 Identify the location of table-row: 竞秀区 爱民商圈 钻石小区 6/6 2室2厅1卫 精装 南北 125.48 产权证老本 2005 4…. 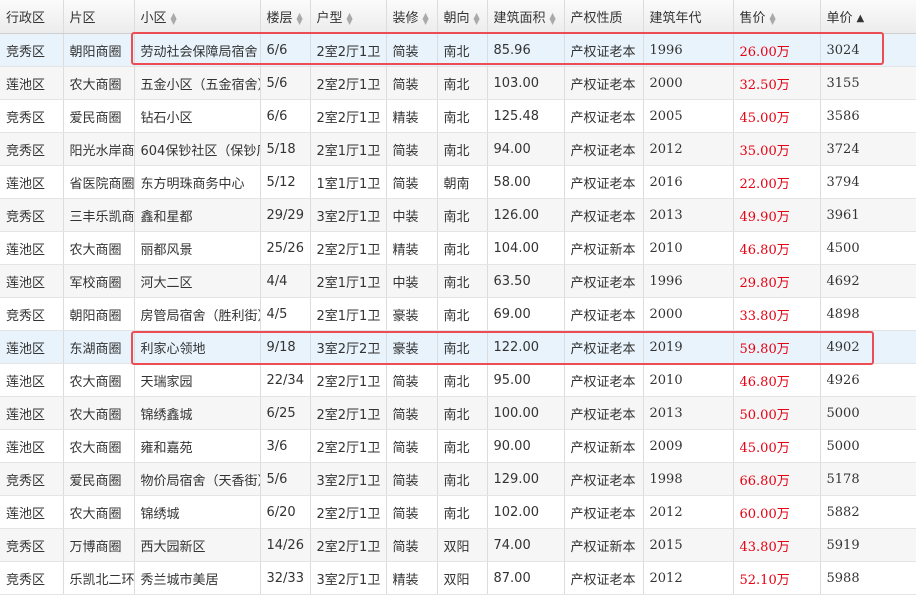
(458, 116).